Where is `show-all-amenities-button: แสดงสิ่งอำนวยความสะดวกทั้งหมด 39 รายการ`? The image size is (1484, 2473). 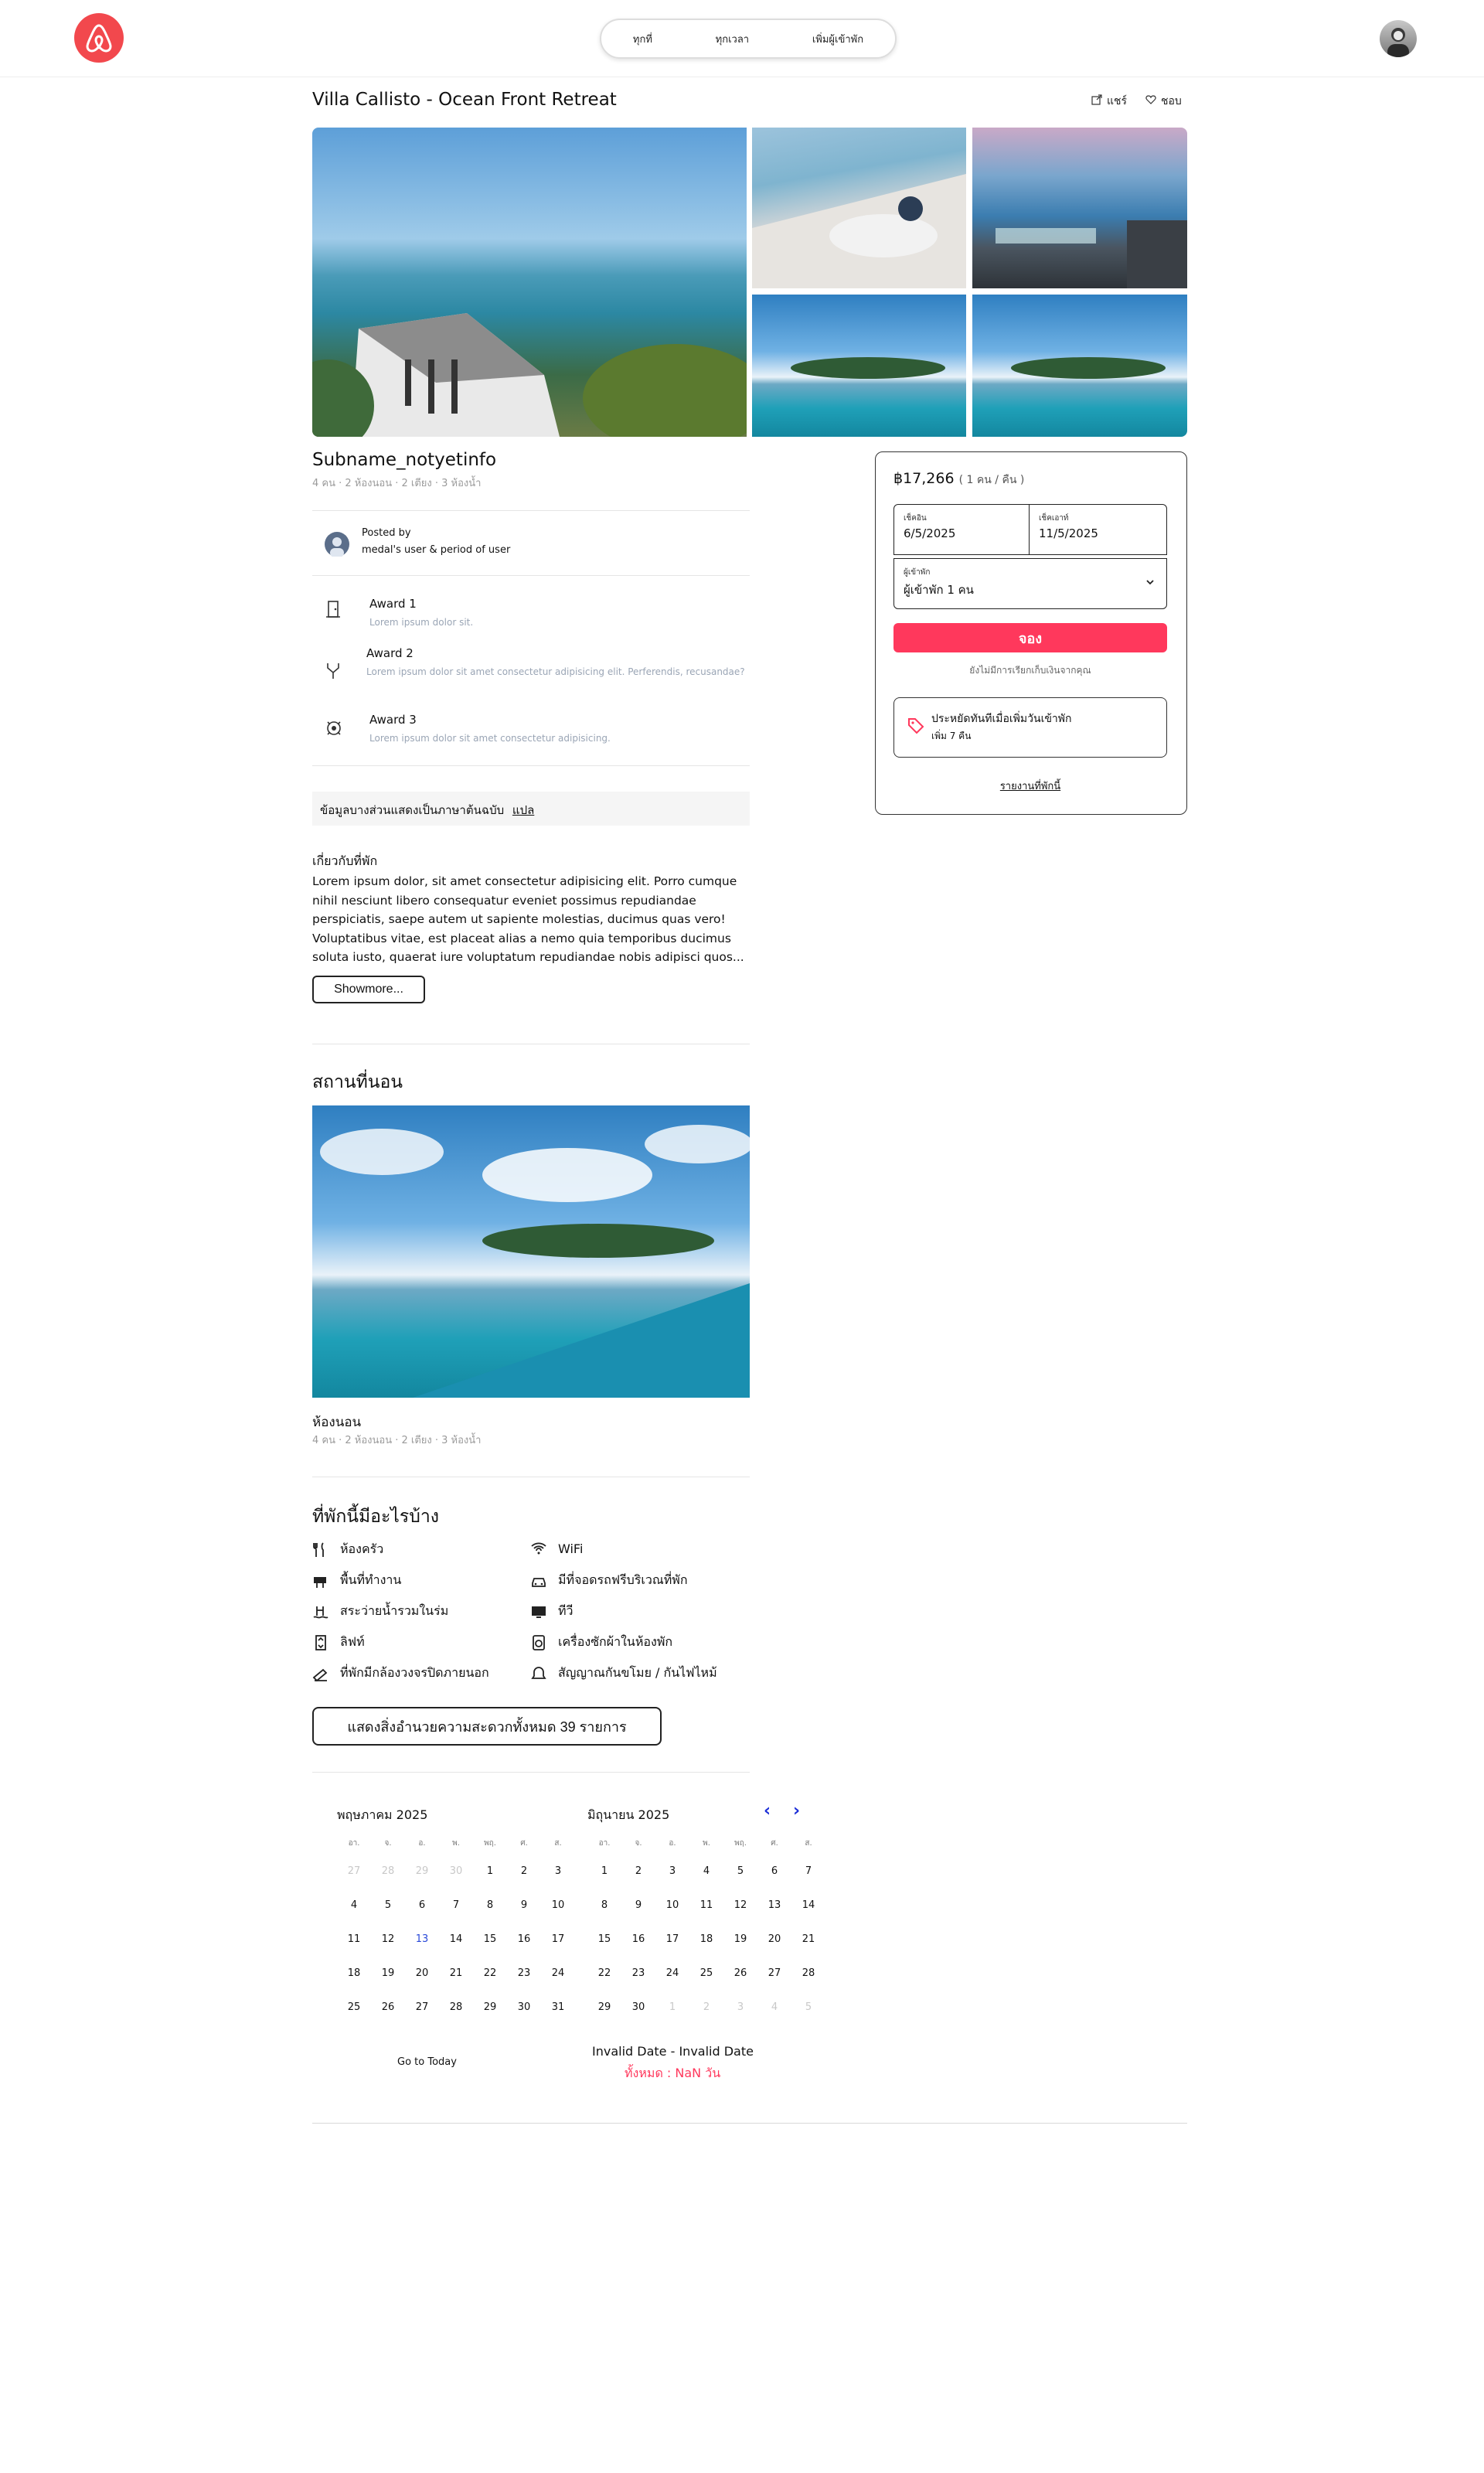
show-all-amenities-button: แสดงสิ่งอำนวยความสะดวกทั้งหมด 39 รายการ is located at coordinates (487, 1726).